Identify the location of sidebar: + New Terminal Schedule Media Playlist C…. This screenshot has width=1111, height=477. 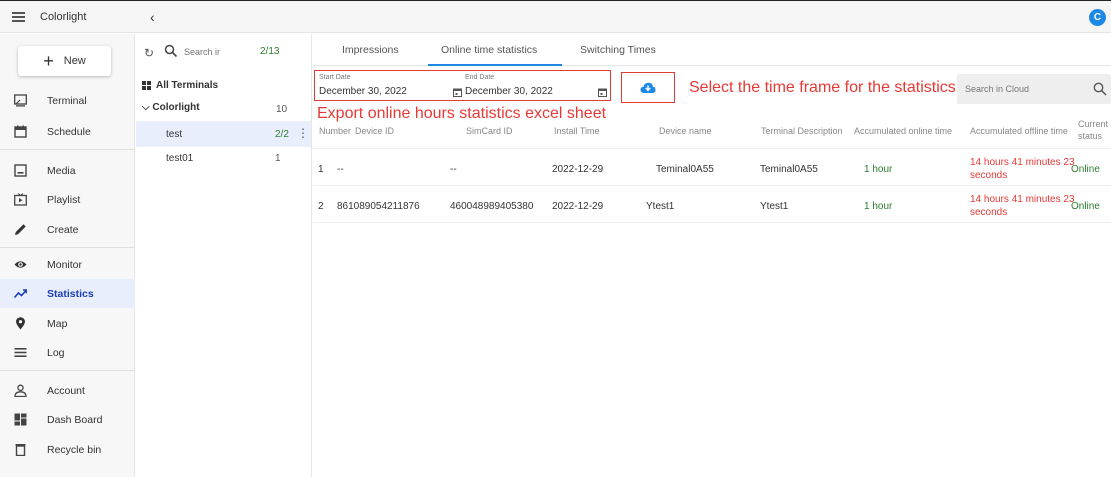
(67, 255).